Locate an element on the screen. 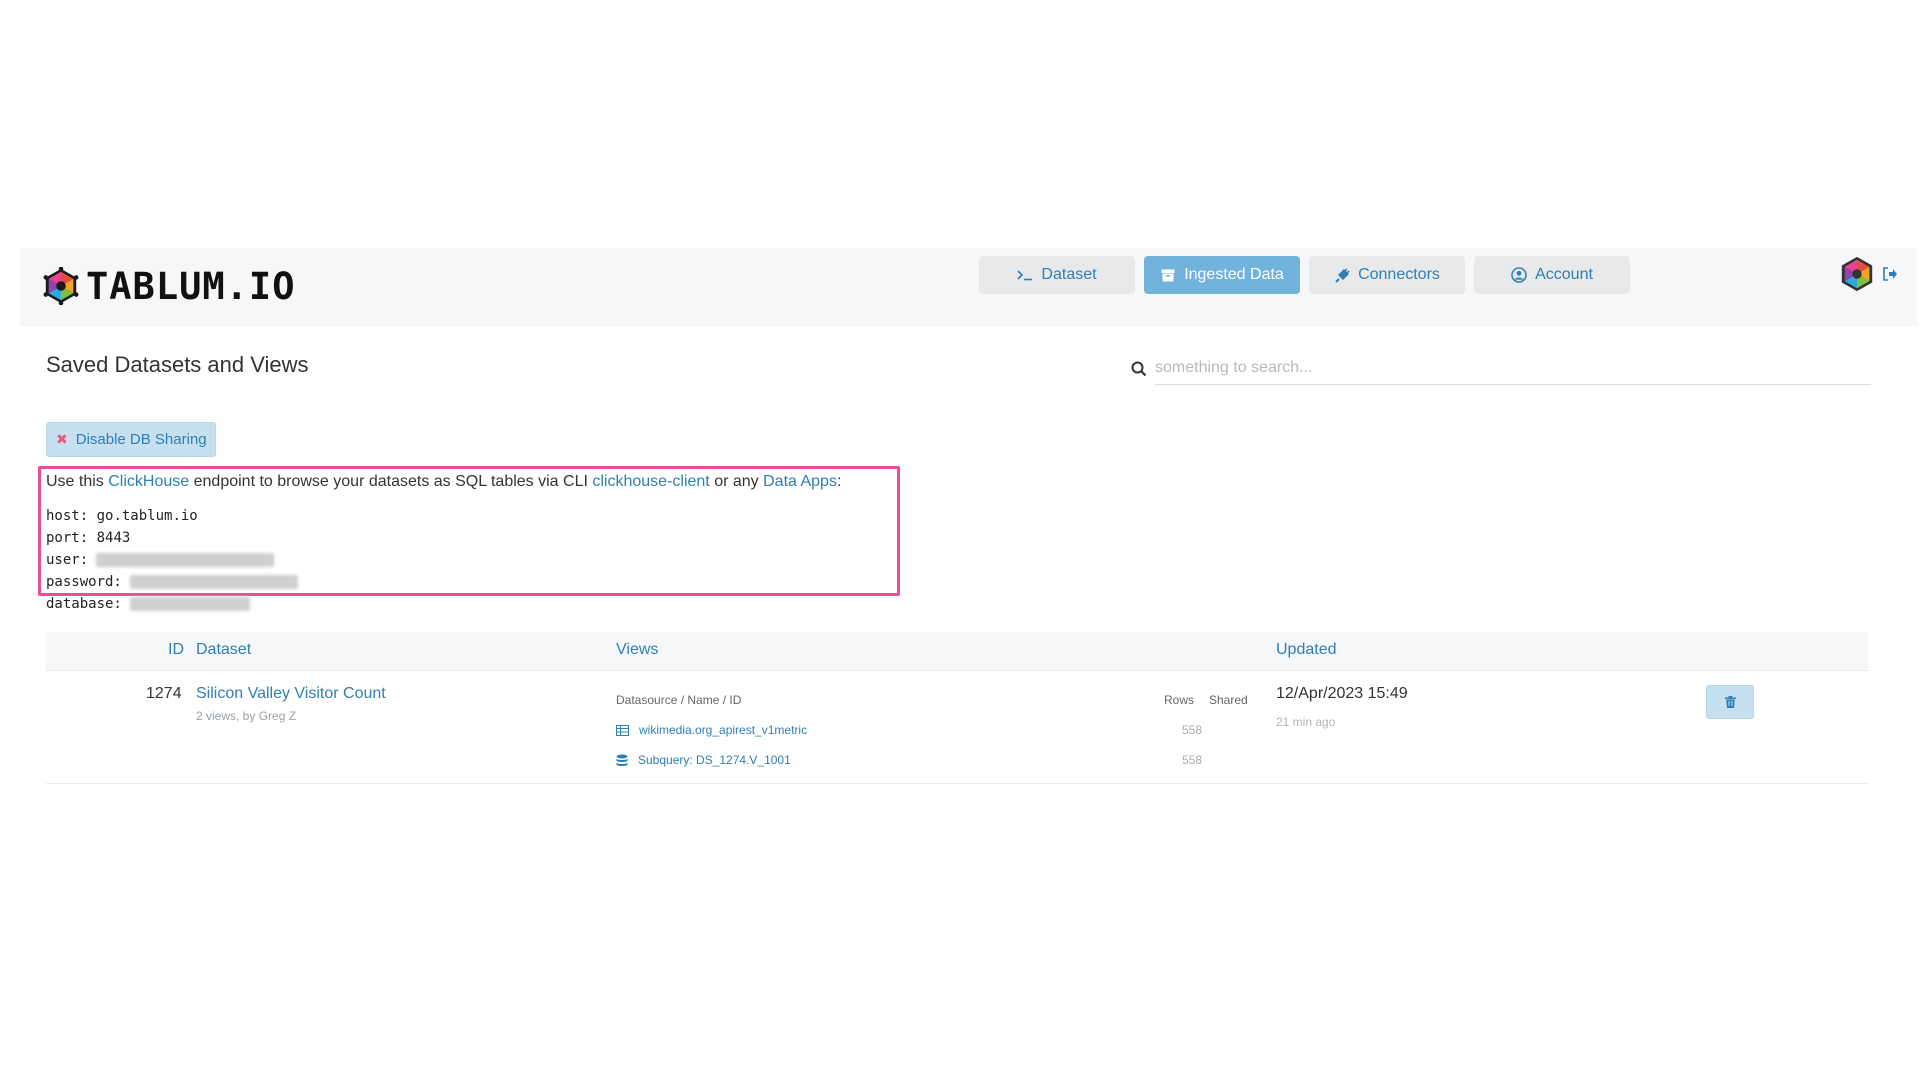 The width and height of the screenshot is (1920, 1080). logout-icon is located at coordinates (1890, 274).